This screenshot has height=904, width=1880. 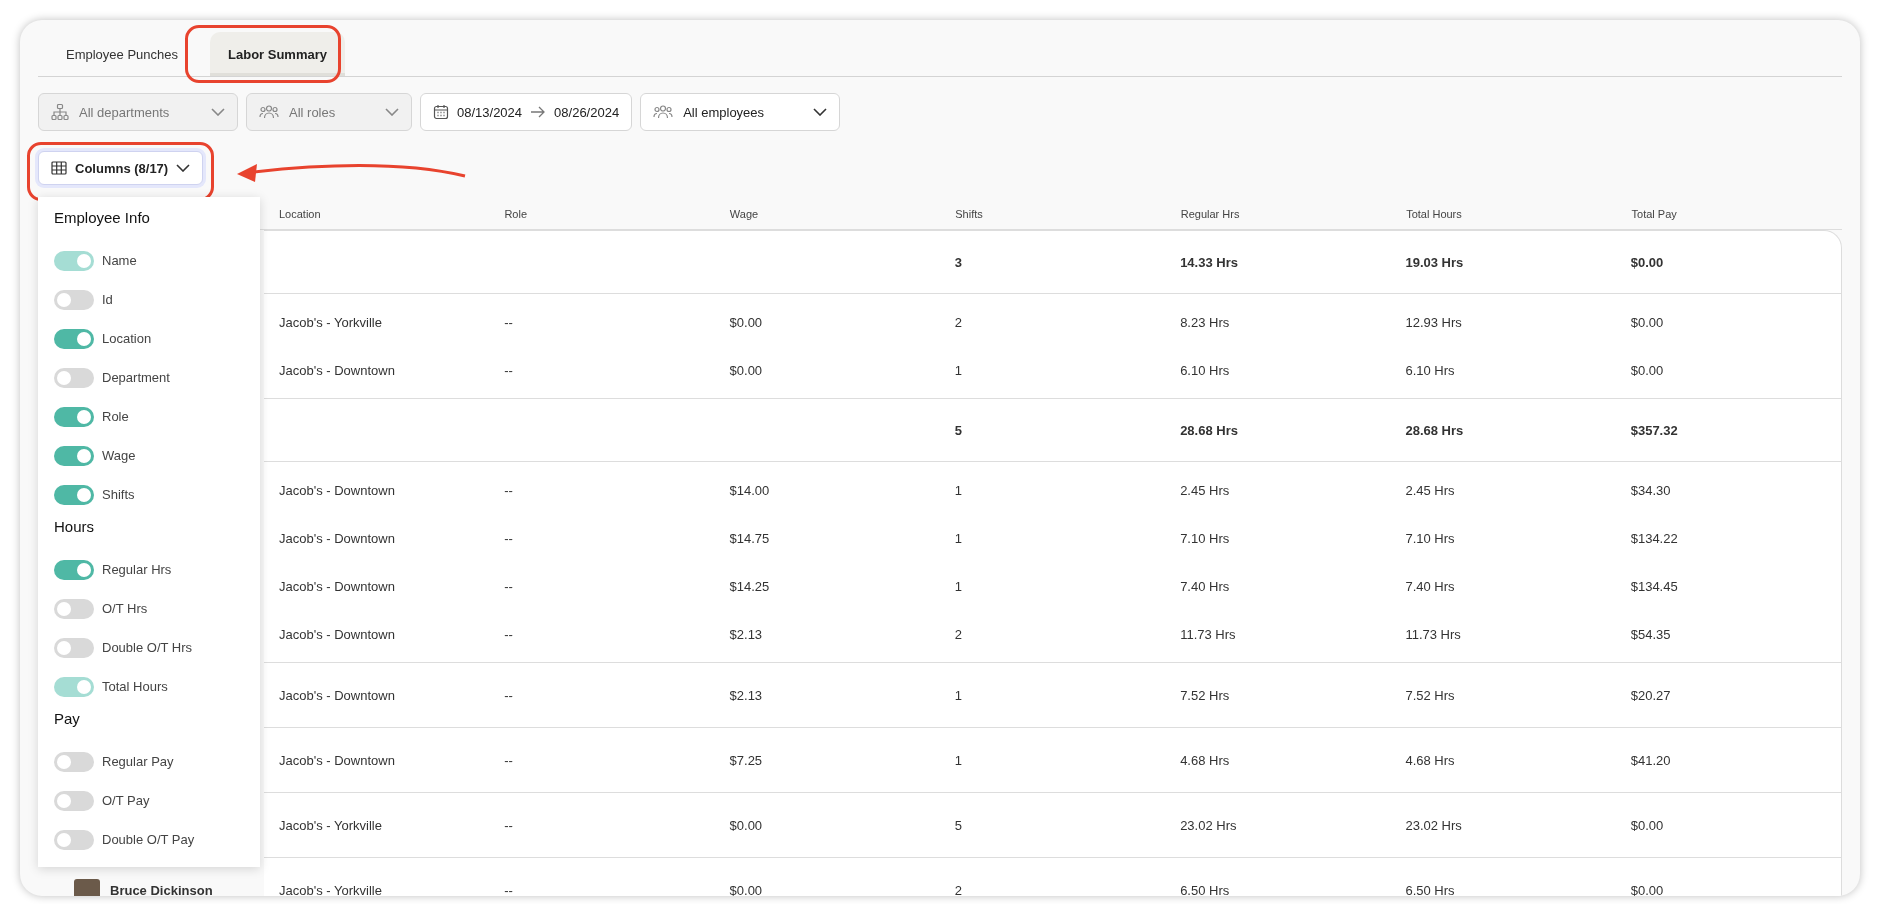 What do you see at coordinates (587, 112) in the screenshot?
I see `end-date: 08/26/2024` at bounding box center [587, 112].